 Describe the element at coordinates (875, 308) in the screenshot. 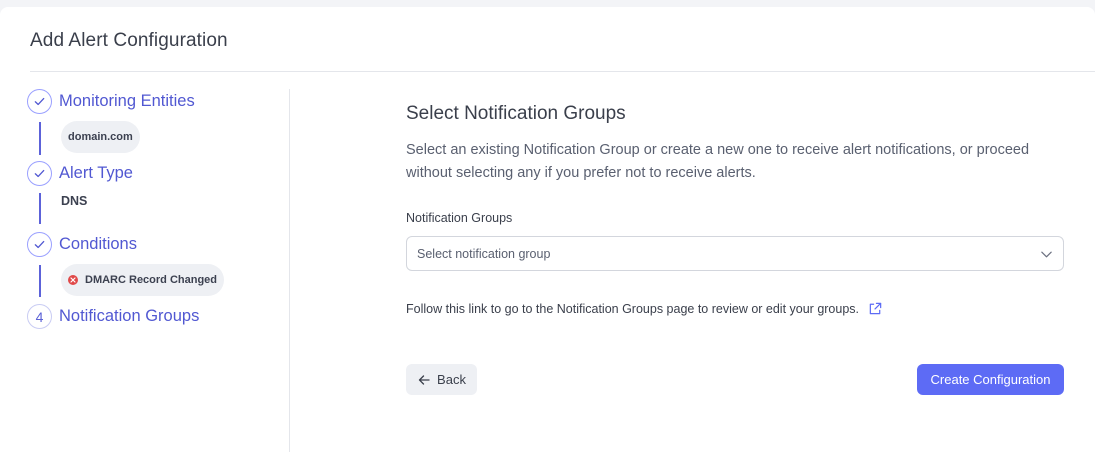

I see `external-link-icon` at that location.